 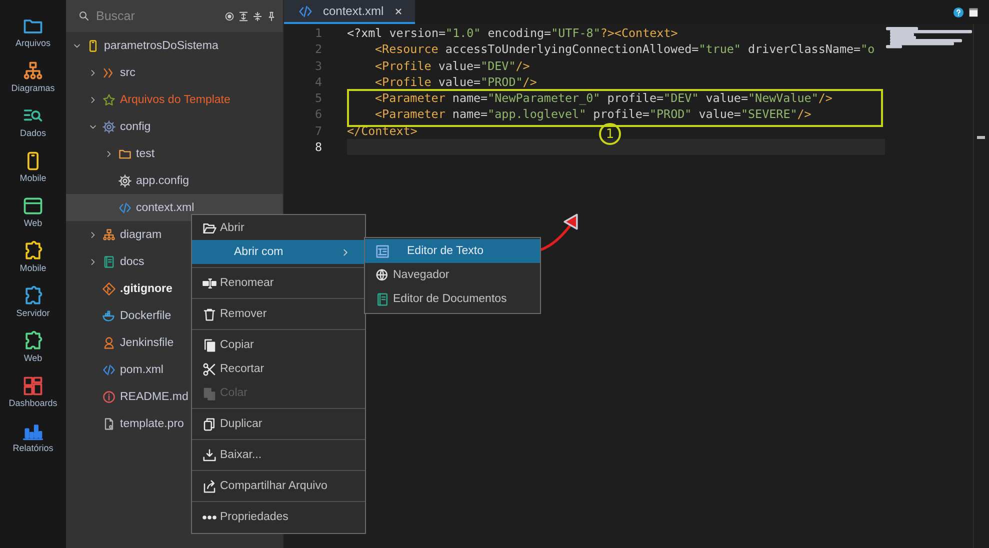 I want to click on tree-item: src, so click(x=128, y=72).